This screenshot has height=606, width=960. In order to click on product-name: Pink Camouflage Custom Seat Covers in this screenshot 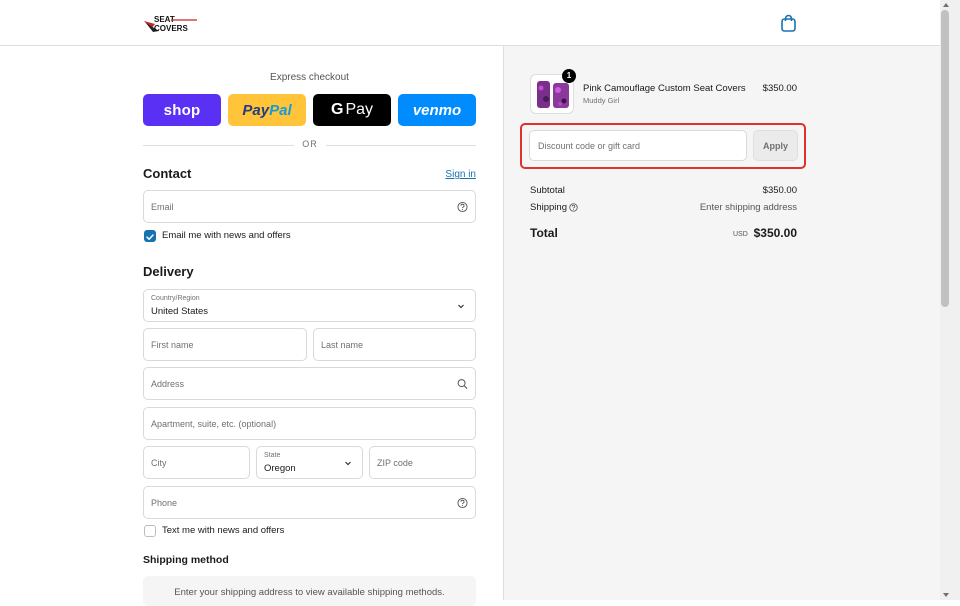, I will do `click(664, 88)`.